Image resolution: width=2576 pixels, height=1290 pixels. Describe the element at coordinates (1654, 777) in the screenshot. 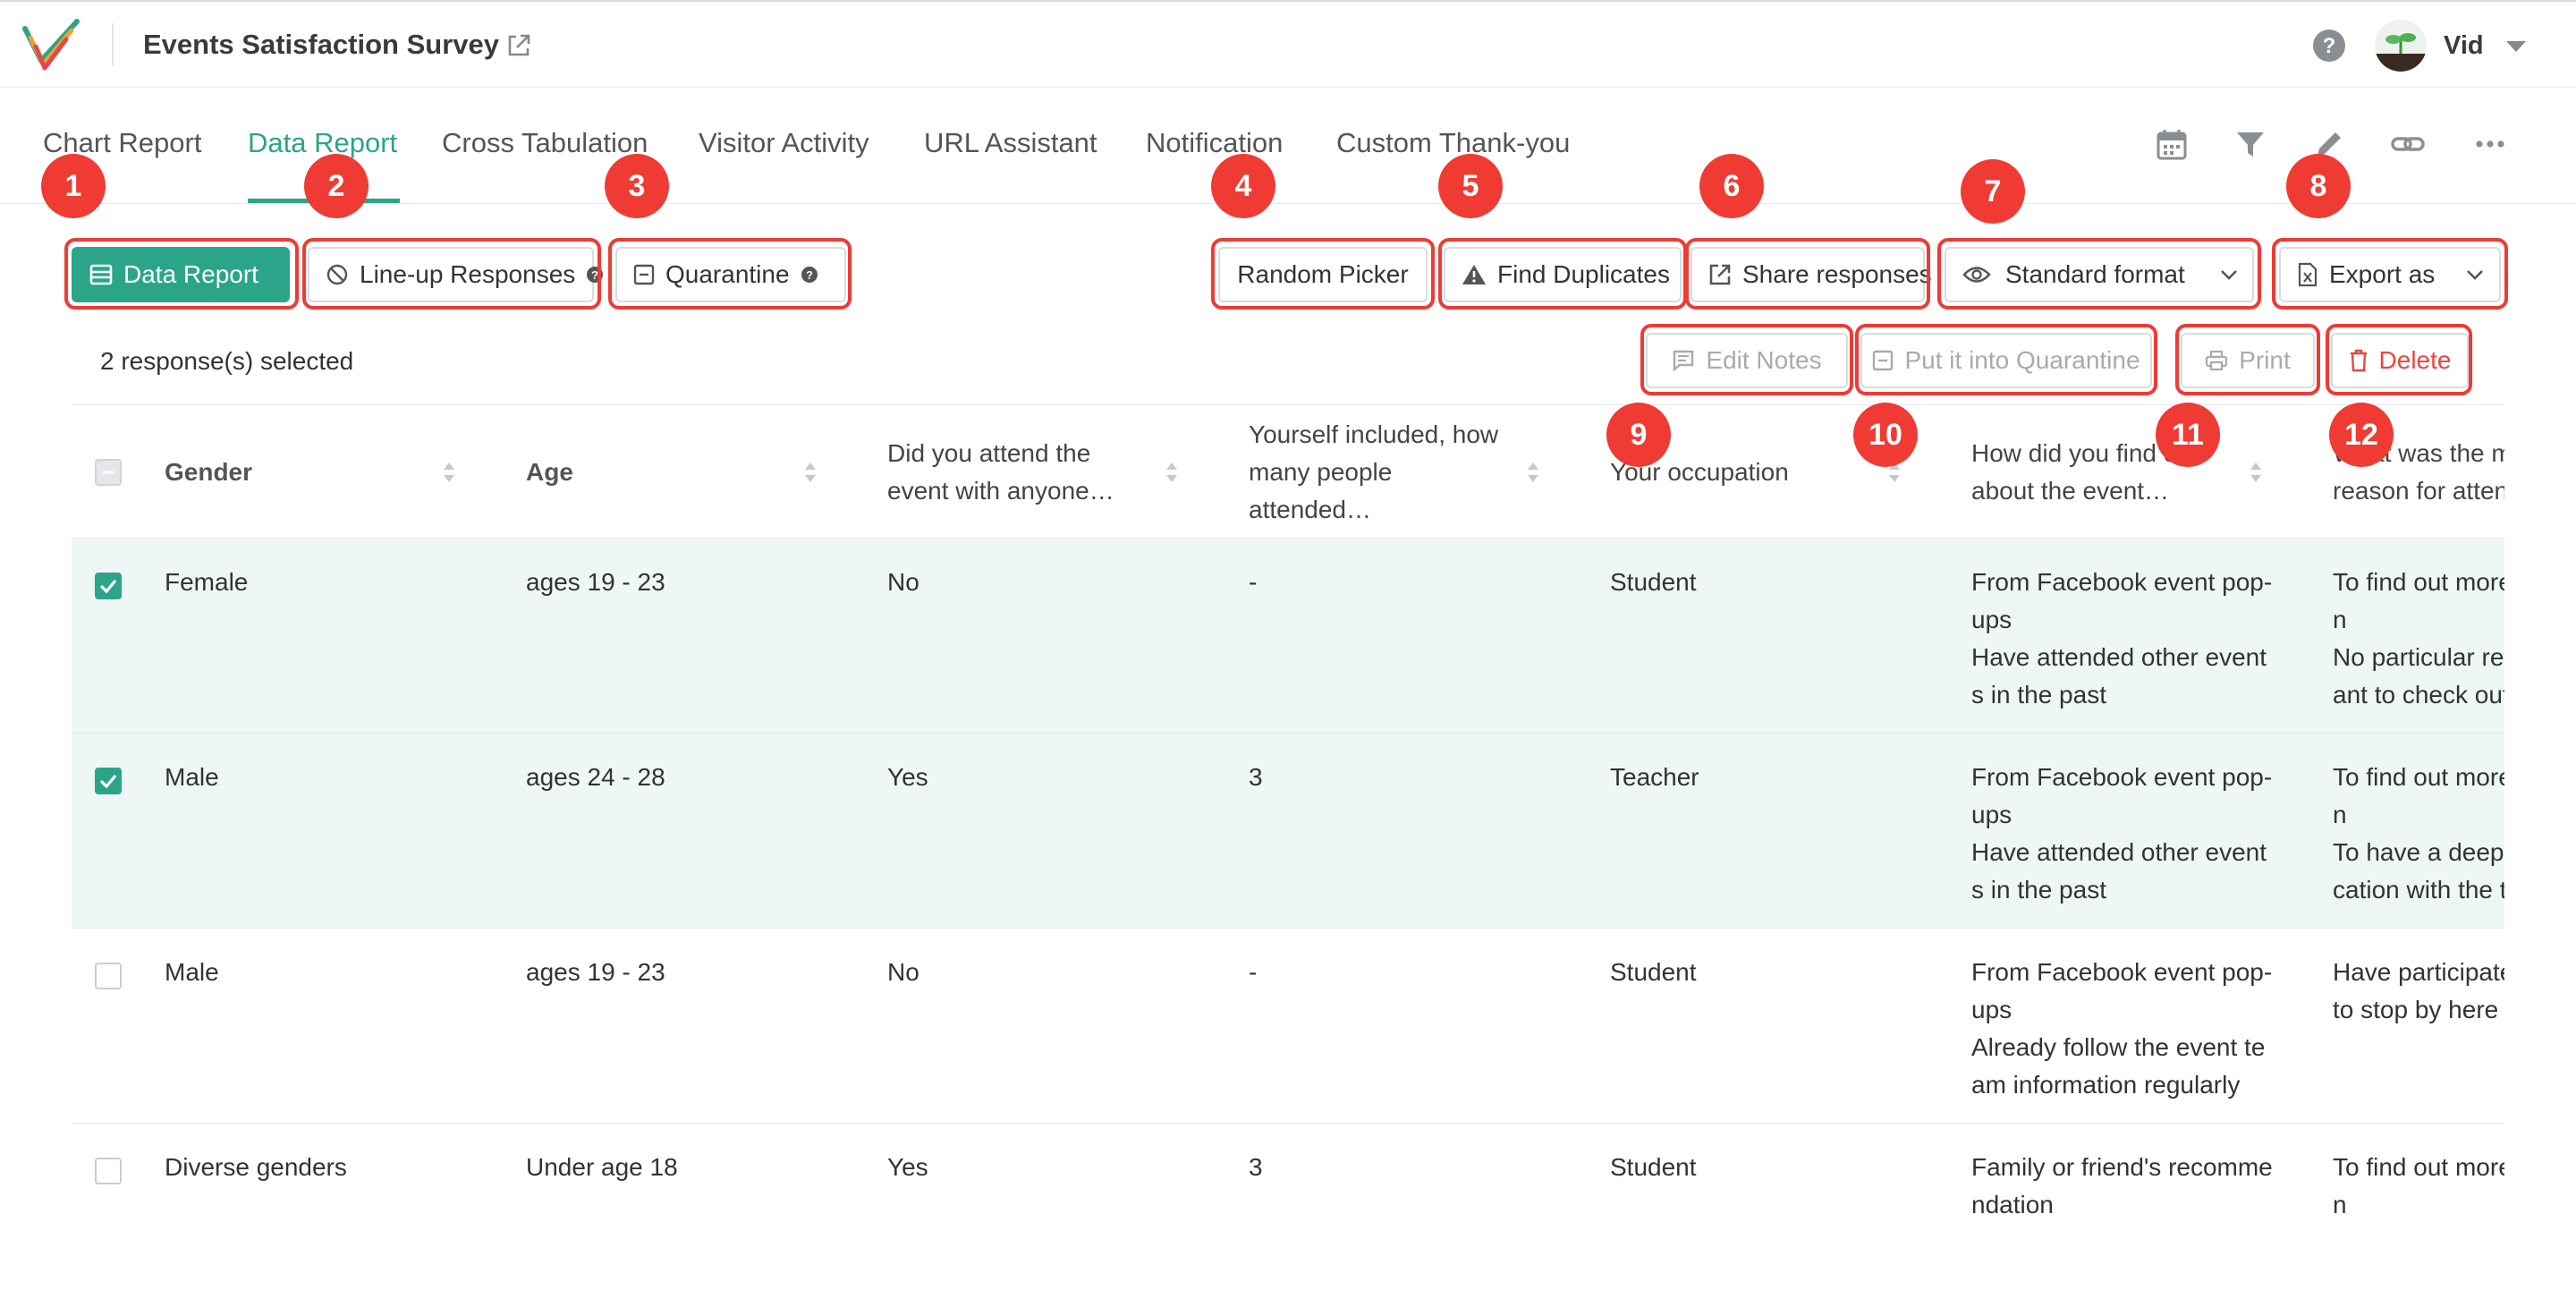

I see `cell-occupation: Teacher` at that location.